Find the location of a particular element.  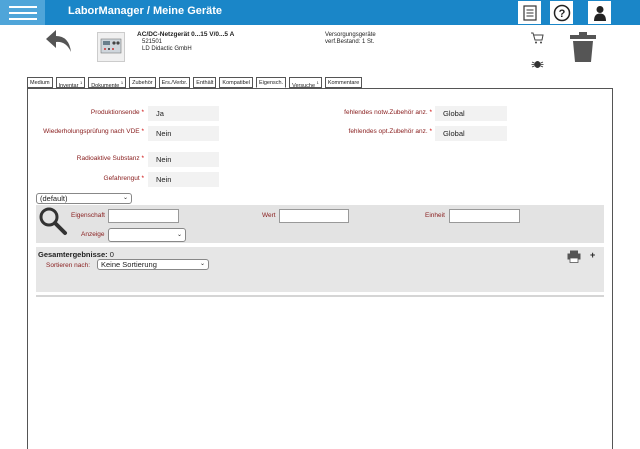

field-value-gefahrengut: Nein is located at coordinates (183, 179).